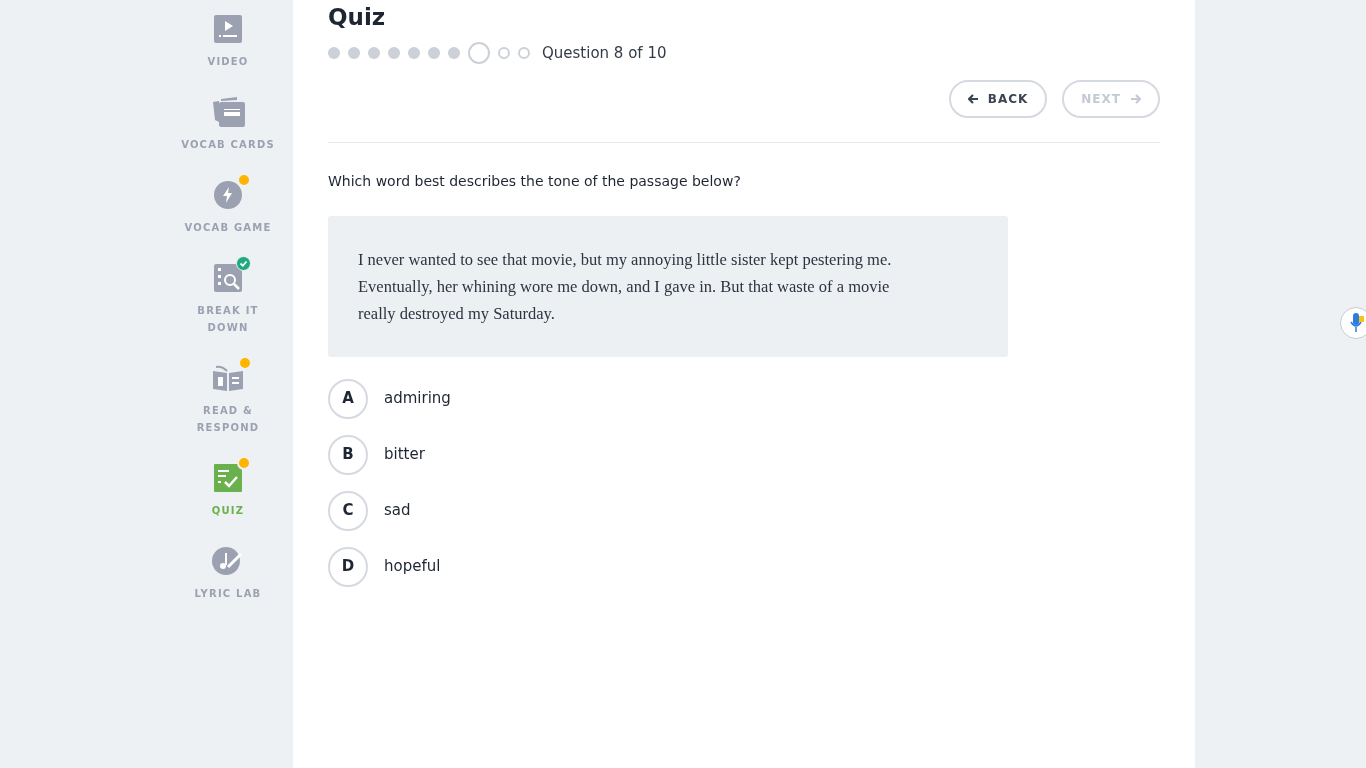 The width and height of the screenshot is (1366, 768). What do you see at coordinates (998, 98) in the screenshot?
I see `back-button: BACK` at bounding box center [998, 98].